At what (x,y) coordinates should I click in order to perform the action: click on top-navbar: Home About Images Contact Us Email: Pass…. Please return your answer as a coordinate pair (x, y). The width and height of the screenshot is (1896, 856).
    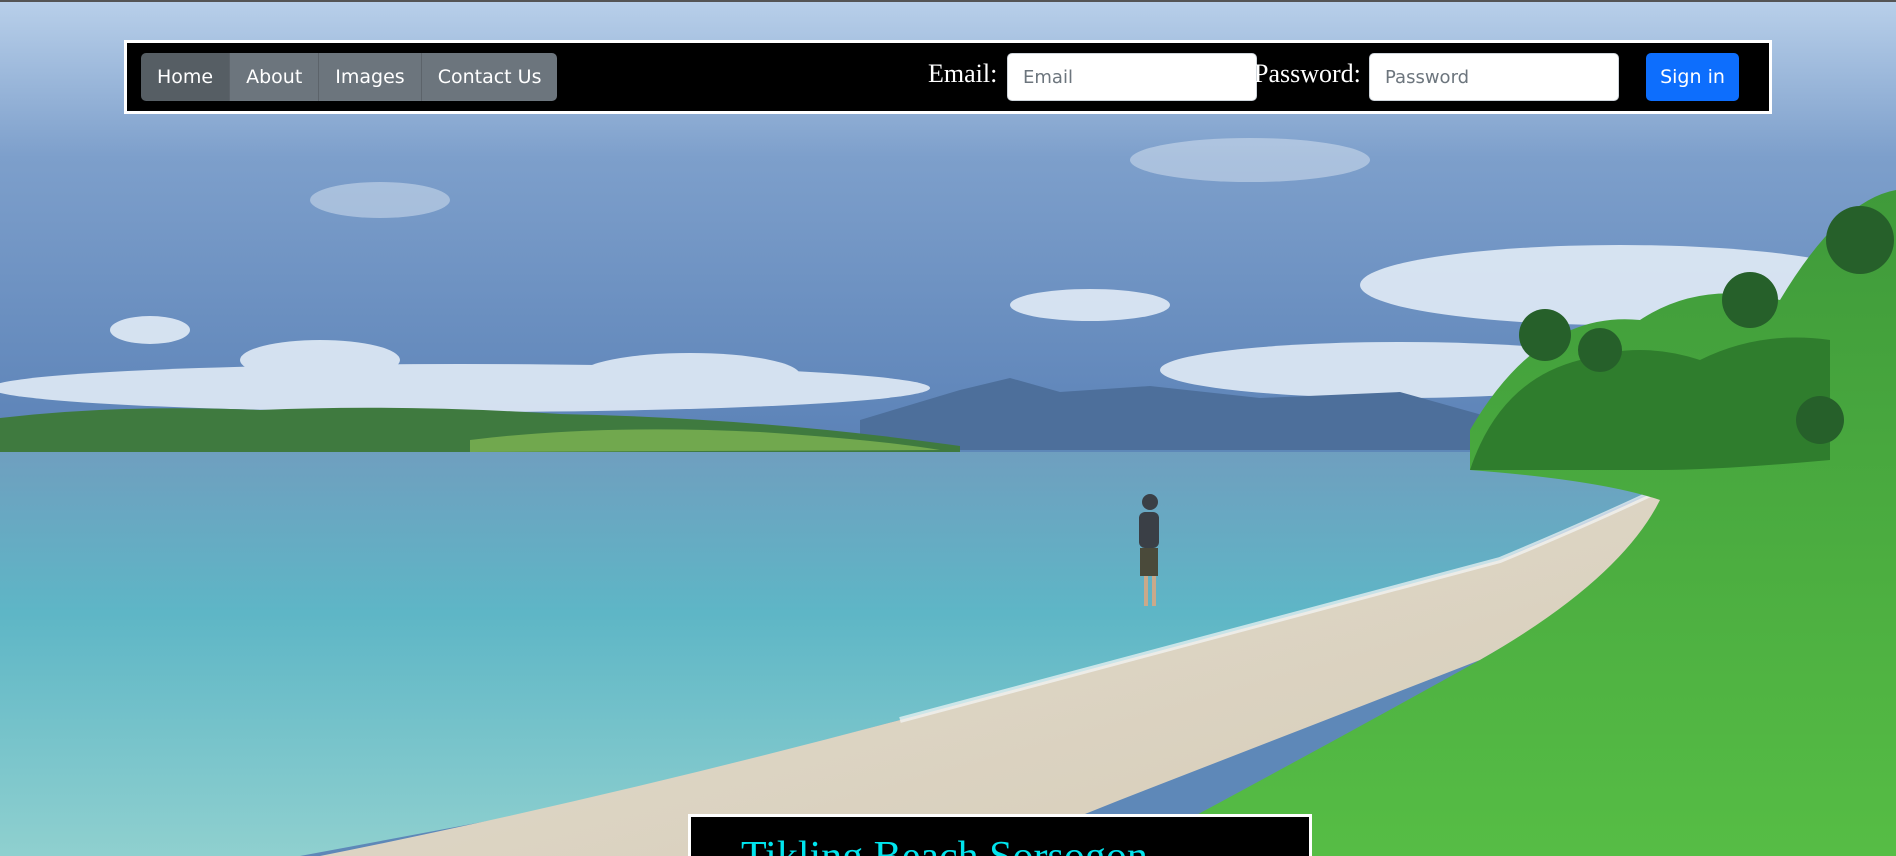
    Looking at the image, I should click on (948, 77).